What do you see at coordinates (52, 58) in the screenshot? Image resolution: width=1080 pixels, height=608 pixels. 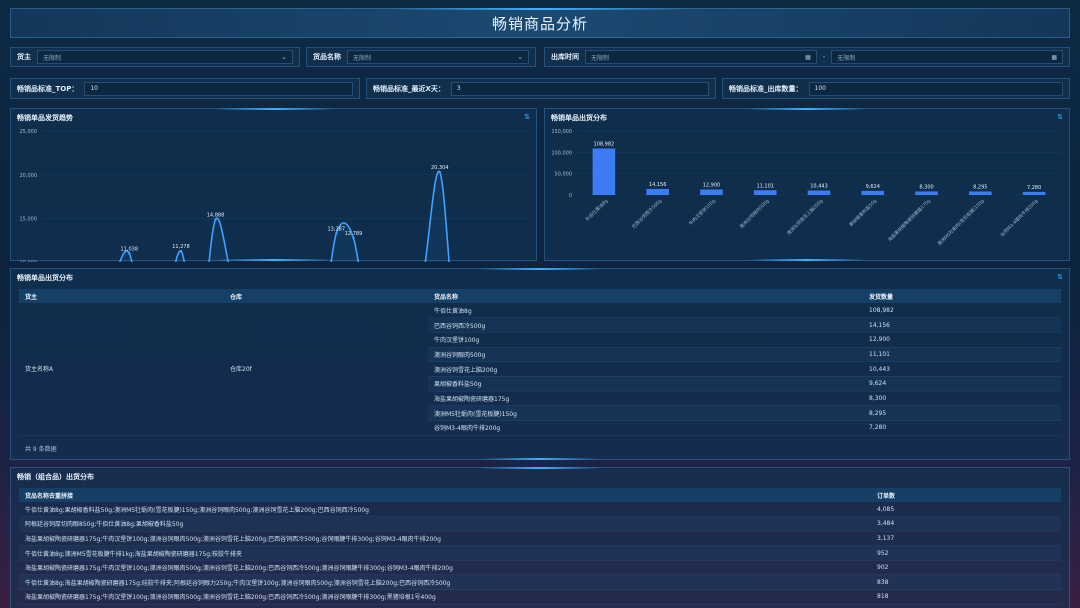 I see `owner-placeholder: 无限制` at bounding box center [52, 58].